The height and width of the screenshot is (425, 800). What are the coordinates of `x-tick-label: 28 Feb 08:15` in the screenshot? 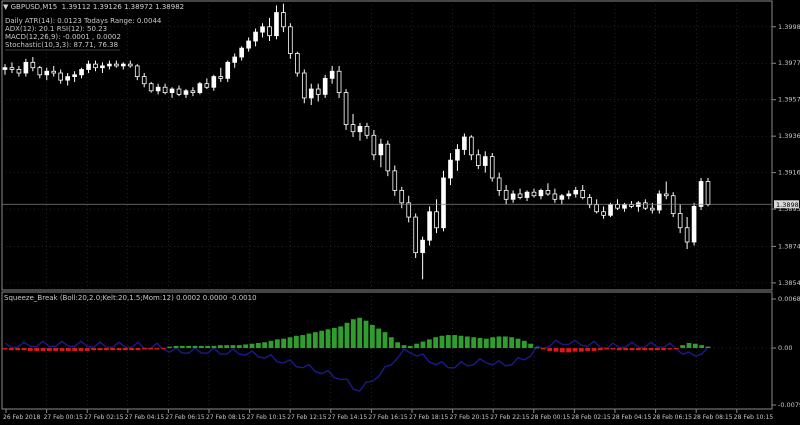 It's located at (713, 417).